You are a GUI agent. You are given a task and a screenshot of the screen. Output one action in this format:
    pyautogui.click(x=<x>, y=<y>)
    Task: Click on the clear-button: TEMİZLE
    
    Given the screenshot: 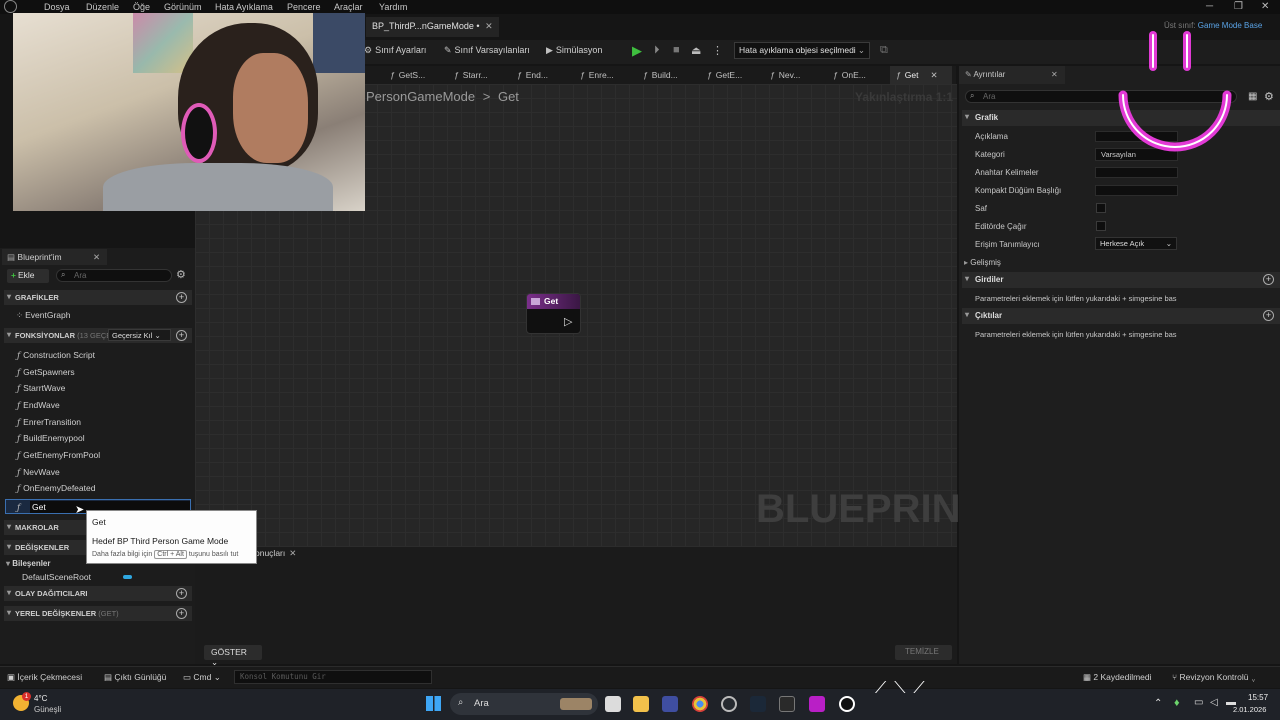 What is the action you would take?
    pyautogui.click(x=923, y=652)
    